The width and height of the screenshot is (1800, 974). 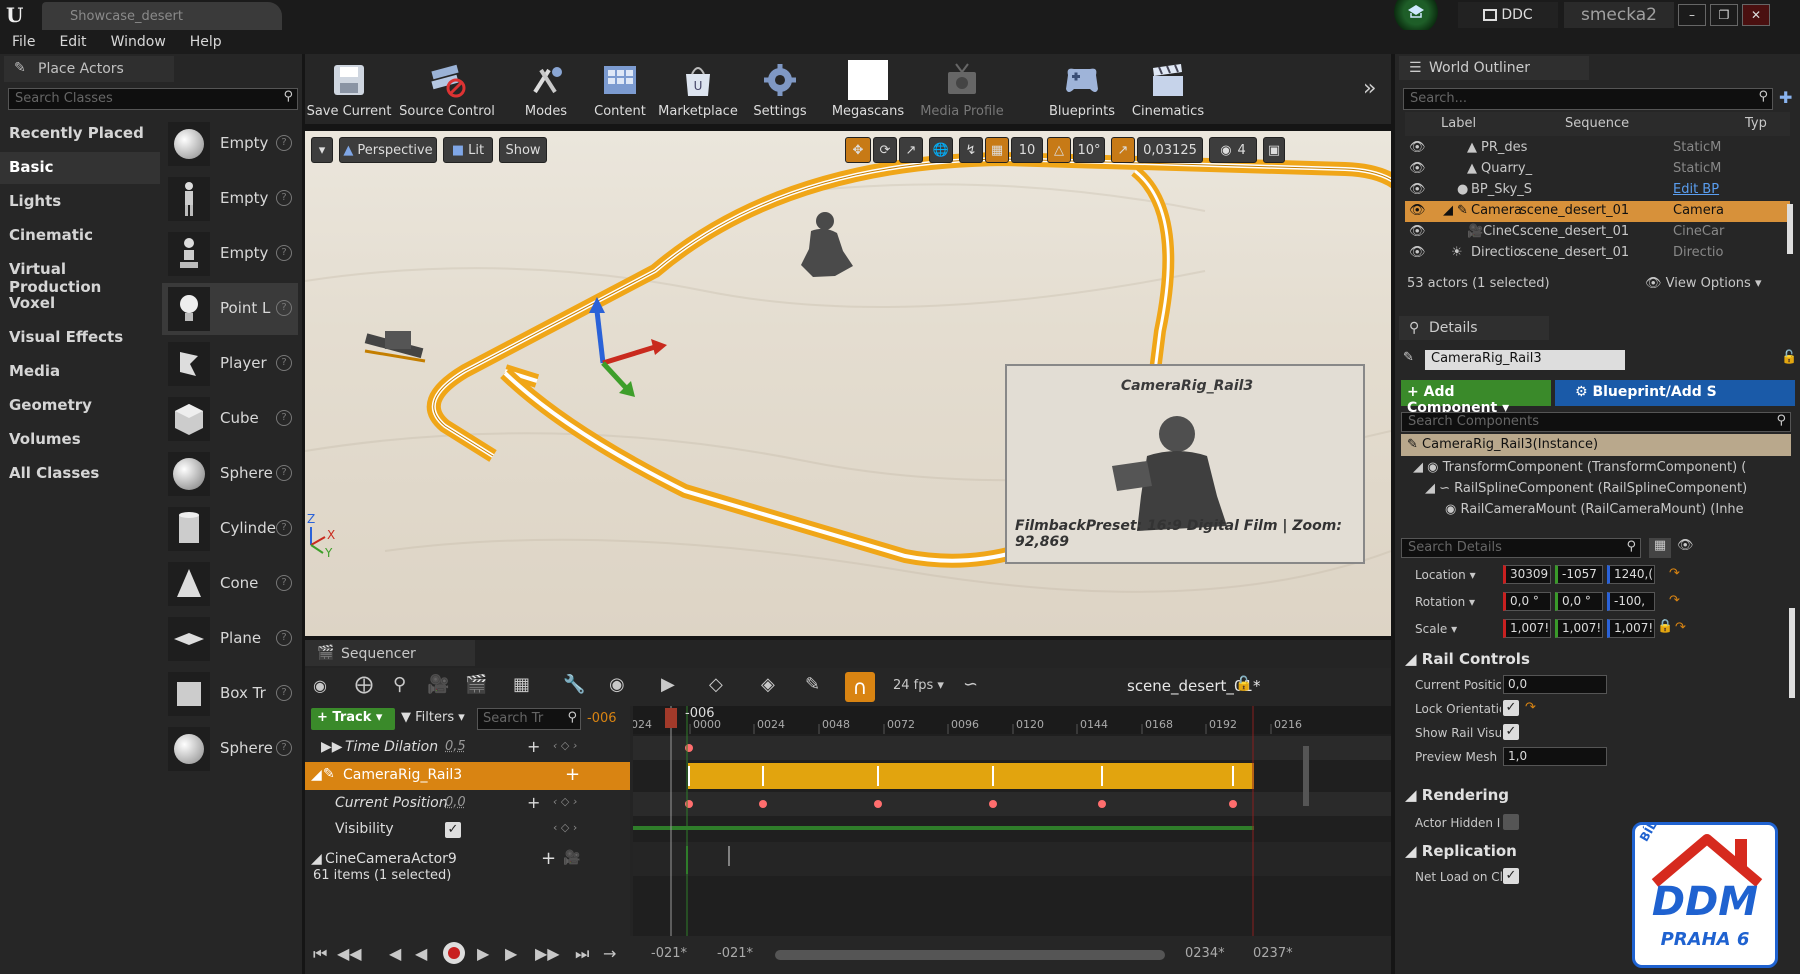 What do you see at coordinates (1511, 708) in the screenshot?
I see `lock-orientation-checkbox: ✓` at bounding box center [1511, 708].